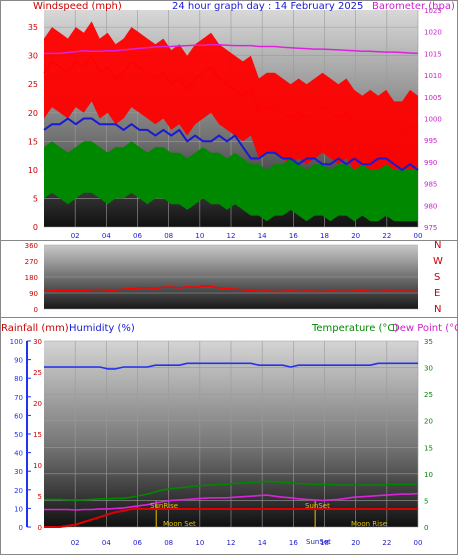  Describe the element at coordinates (164, 506) in the screenshot. I see `sunrise-label: SunRise` at that location.